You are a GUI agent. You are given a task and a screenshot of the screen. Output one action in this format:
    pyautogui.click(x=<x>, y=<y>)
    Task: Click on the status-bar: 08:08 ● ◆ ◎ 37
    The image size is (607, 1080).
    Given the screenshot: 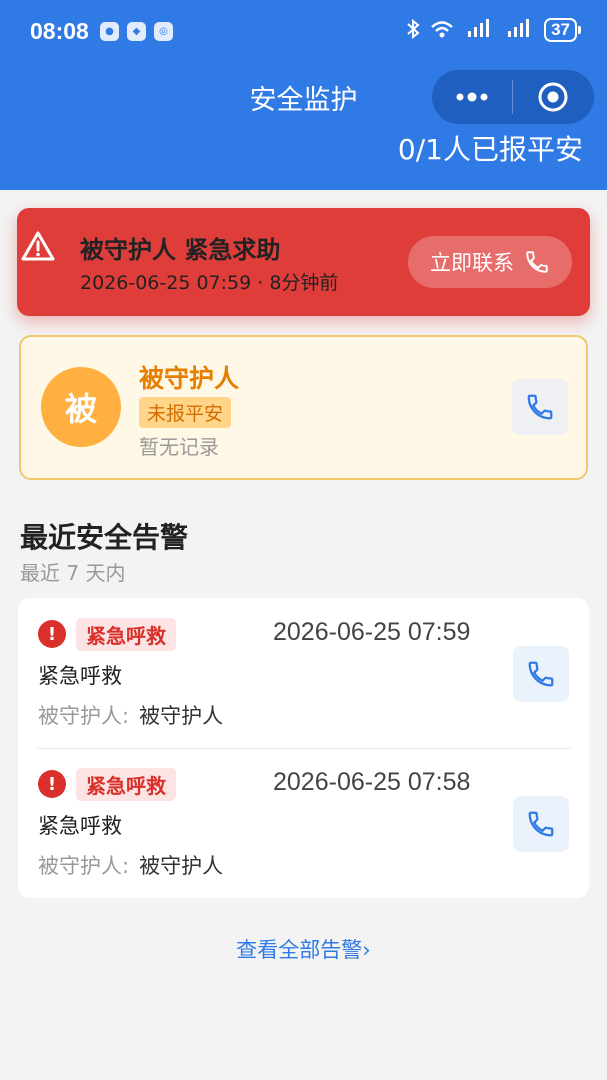 What is the action you would take?
    pyautogui.click(x=303, y=32)
    